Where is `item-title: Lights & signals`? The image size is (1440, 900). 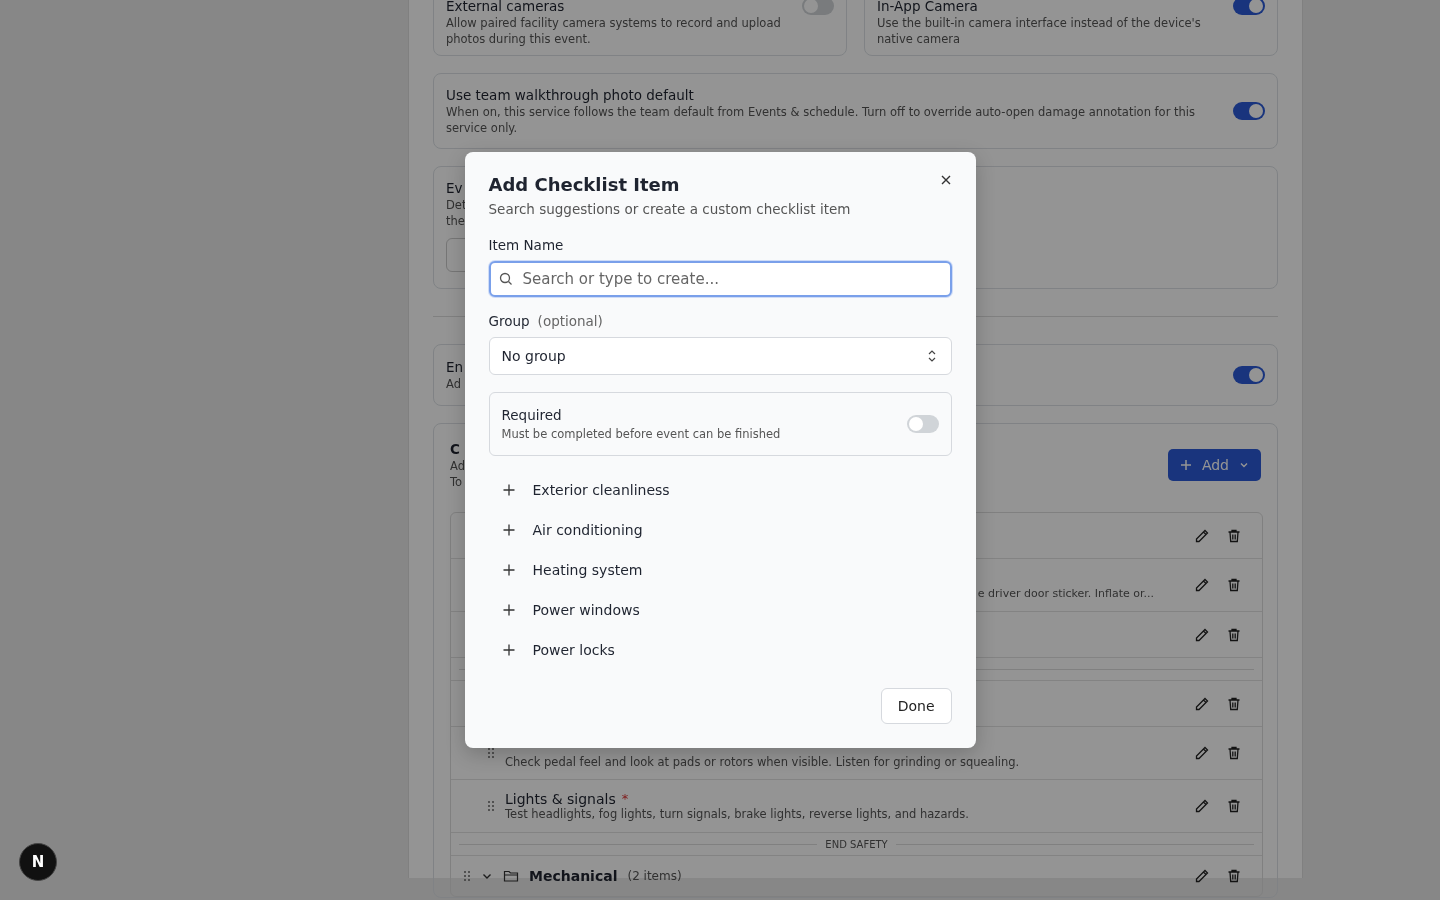 item-title: Lights & signals is located at coordinates (560, 799).